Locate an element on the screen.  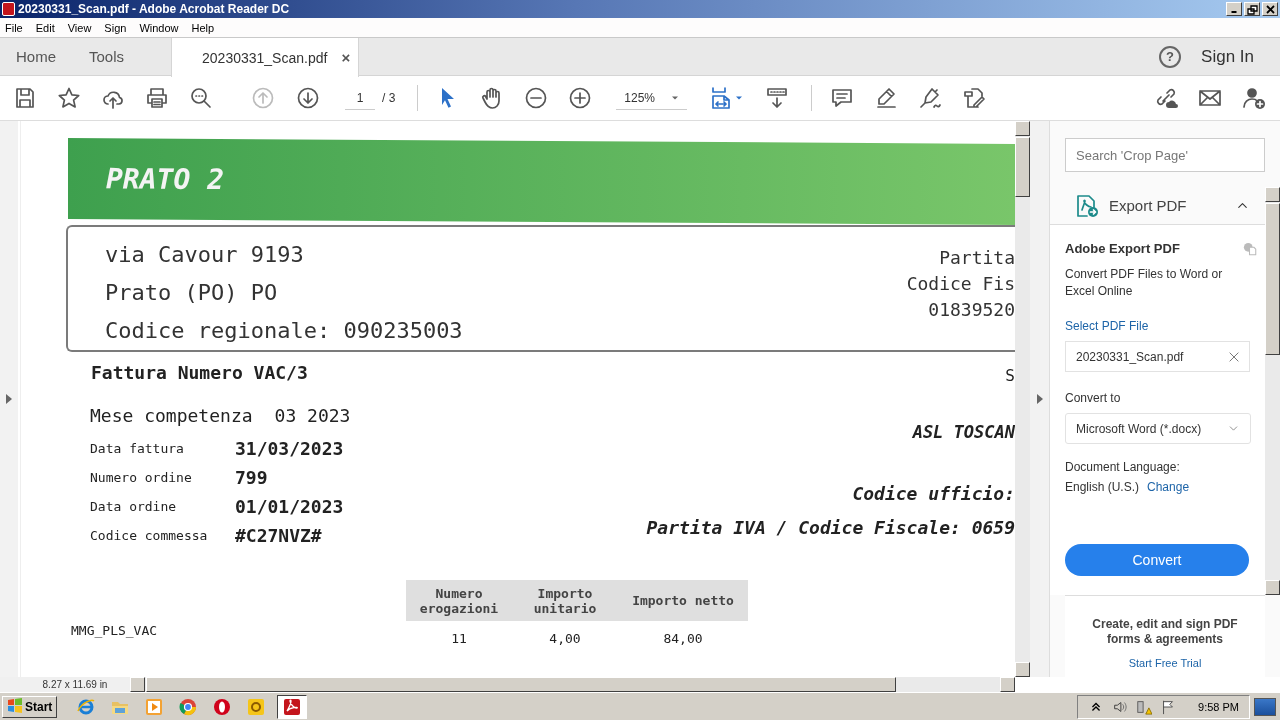
tax-line: Codice Fis is located at coordinates (960, 284).